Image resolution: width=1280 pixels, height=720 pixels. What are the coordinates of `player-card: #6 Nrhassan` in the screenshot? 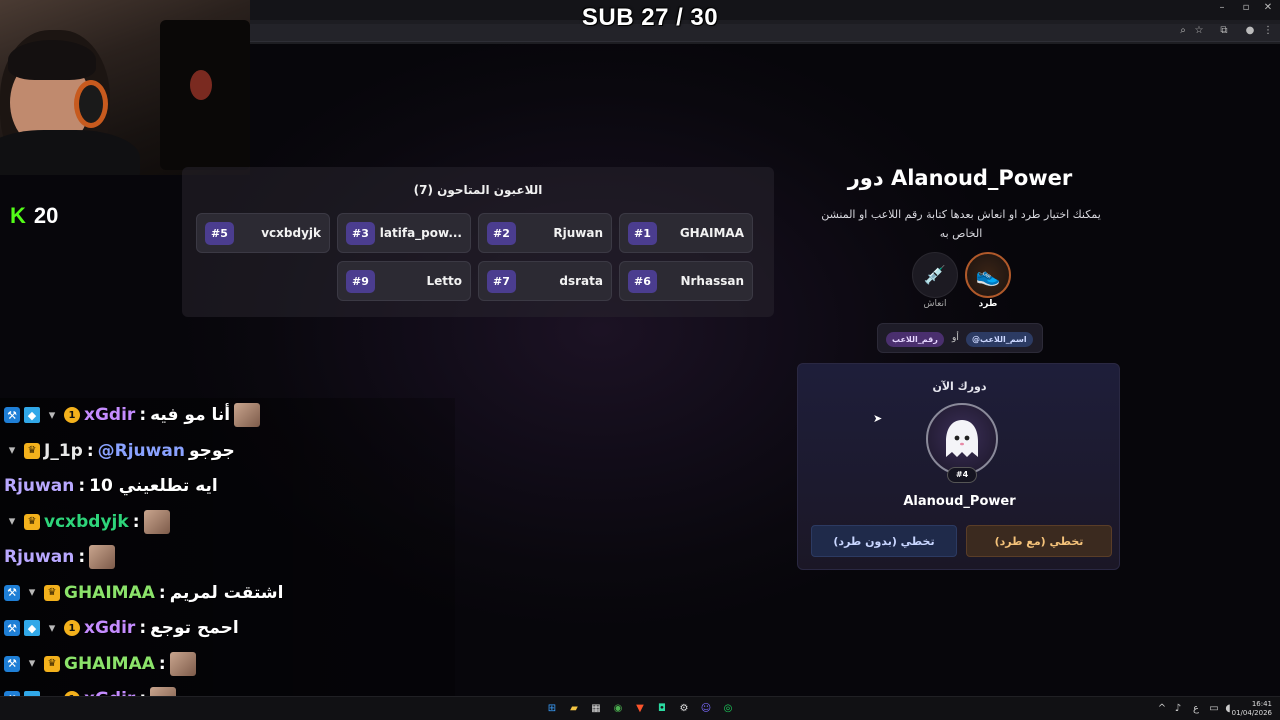 It's located at (686, 281).